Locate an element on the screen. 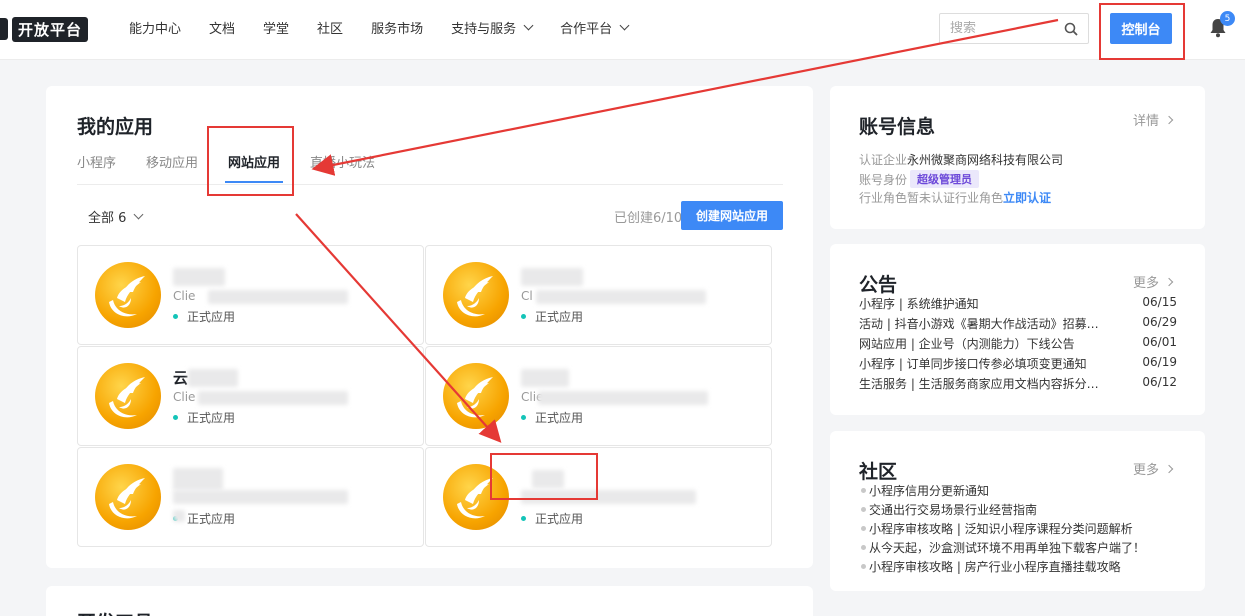  nav-item-academy: 学堂 is located at coordinates (276, 27).